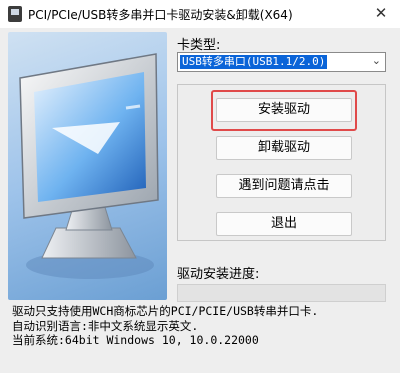 The image size is (400, 373). Describe the element at coordinates (281, 293) in the screenshot. I see `install-progress-bar` at that location.